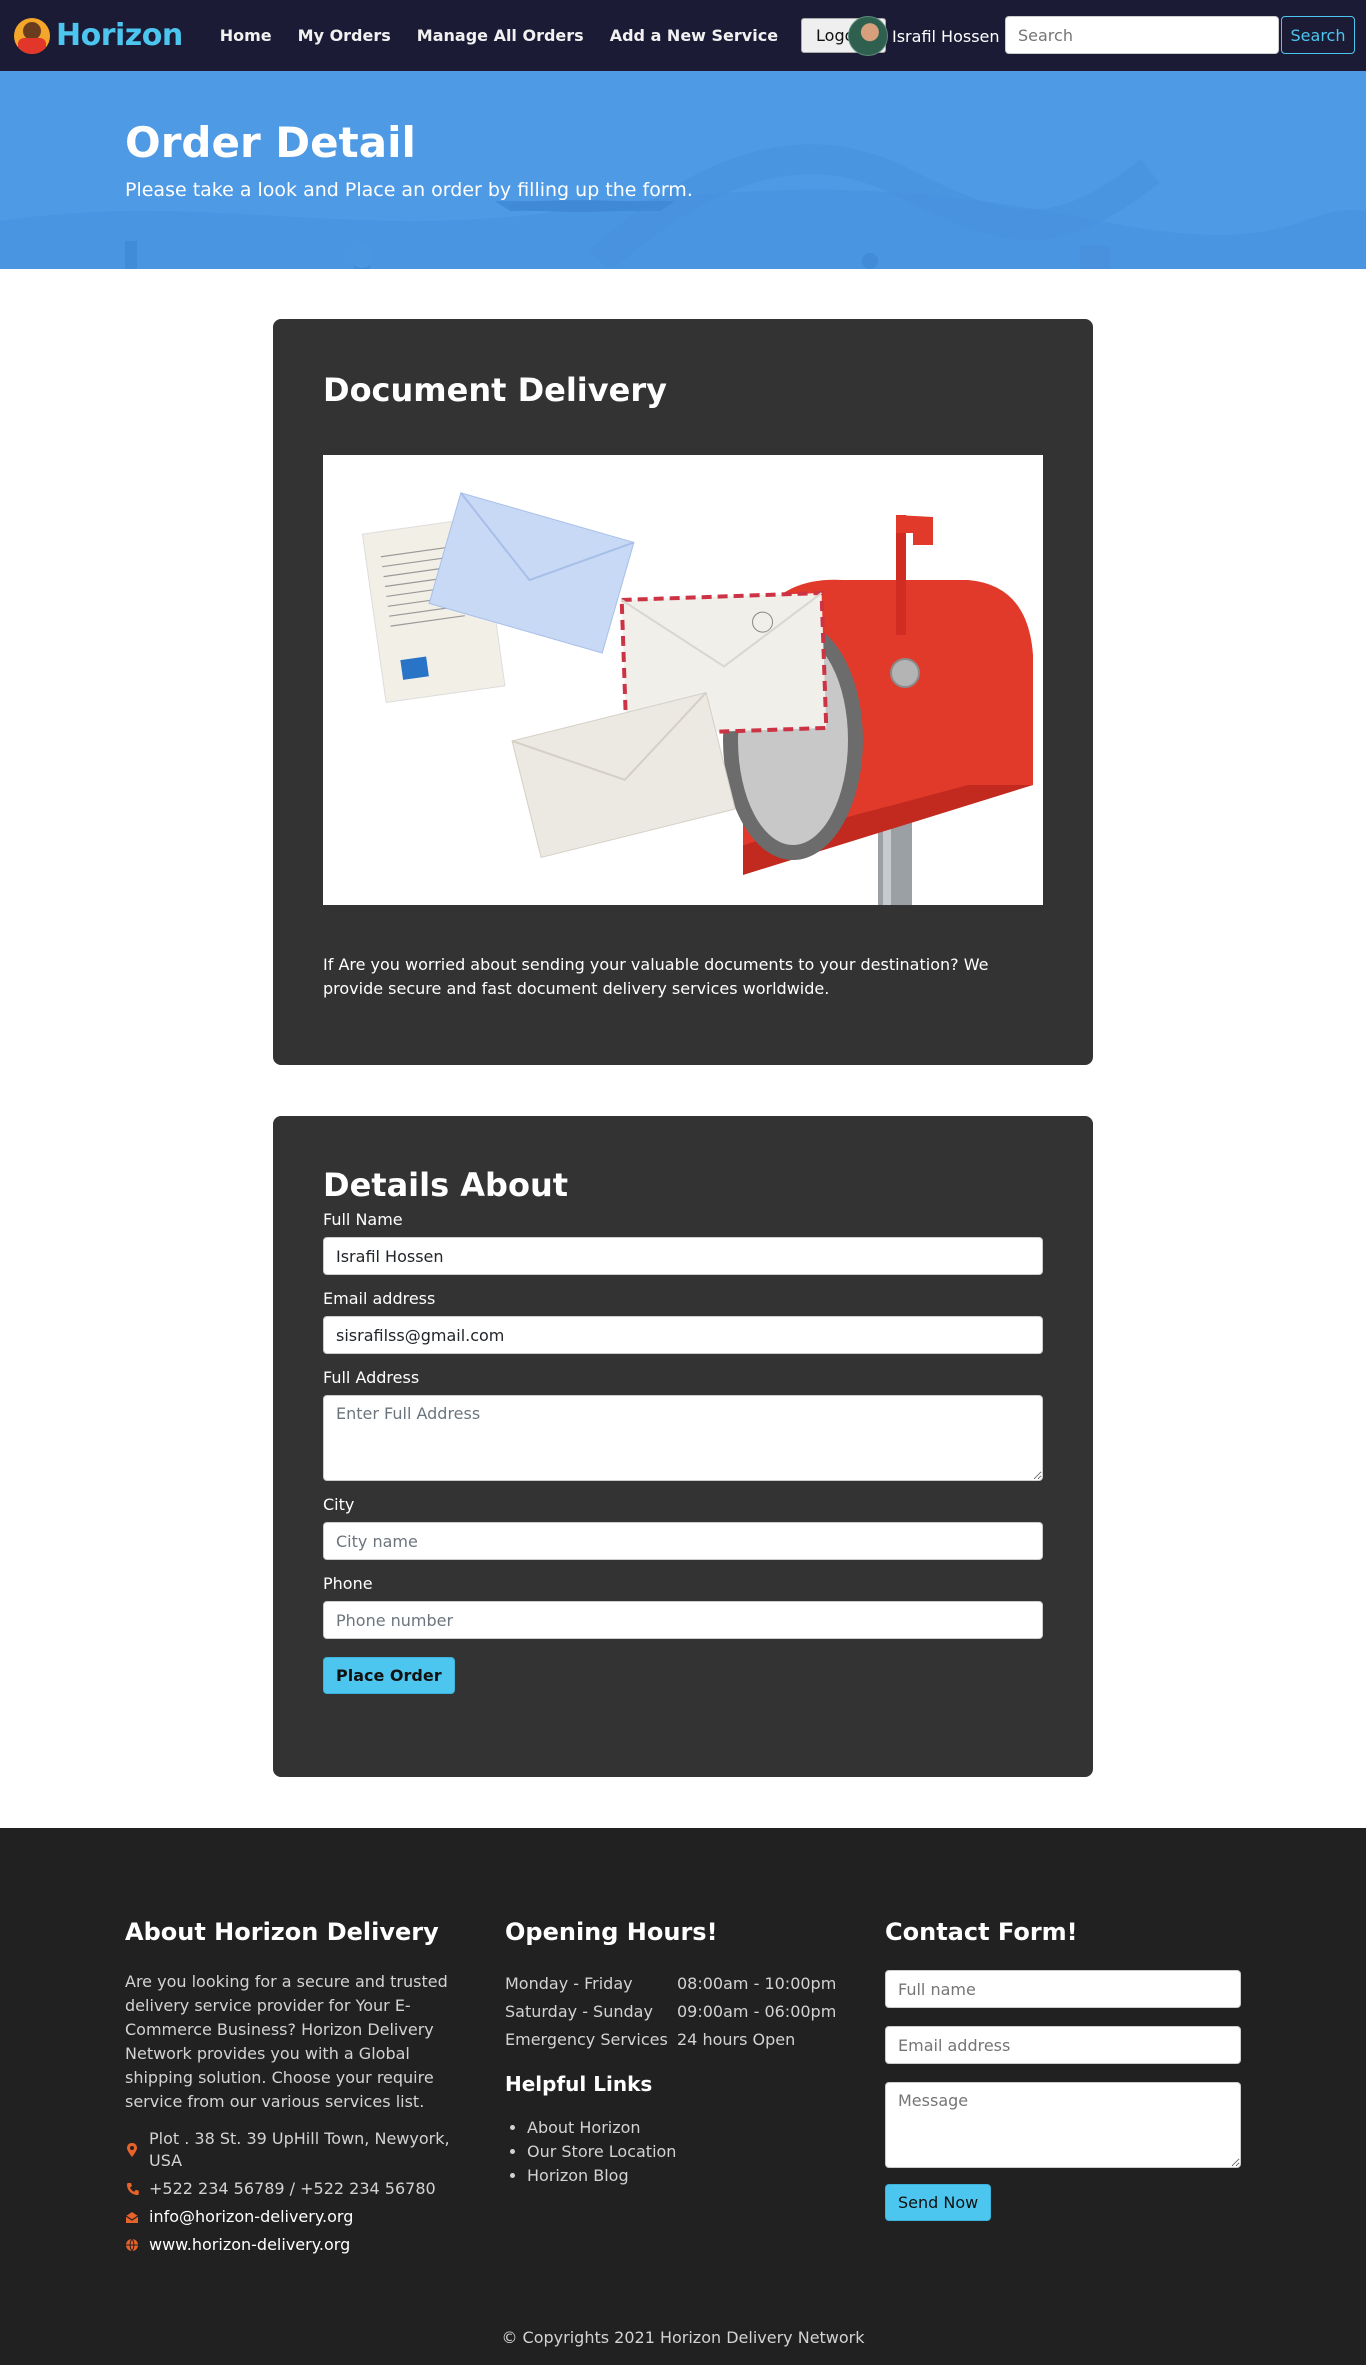  What do you see at coordinates (683, 1541) in the screenshot?
I see `city-field` at bounding box center [683, 1541].